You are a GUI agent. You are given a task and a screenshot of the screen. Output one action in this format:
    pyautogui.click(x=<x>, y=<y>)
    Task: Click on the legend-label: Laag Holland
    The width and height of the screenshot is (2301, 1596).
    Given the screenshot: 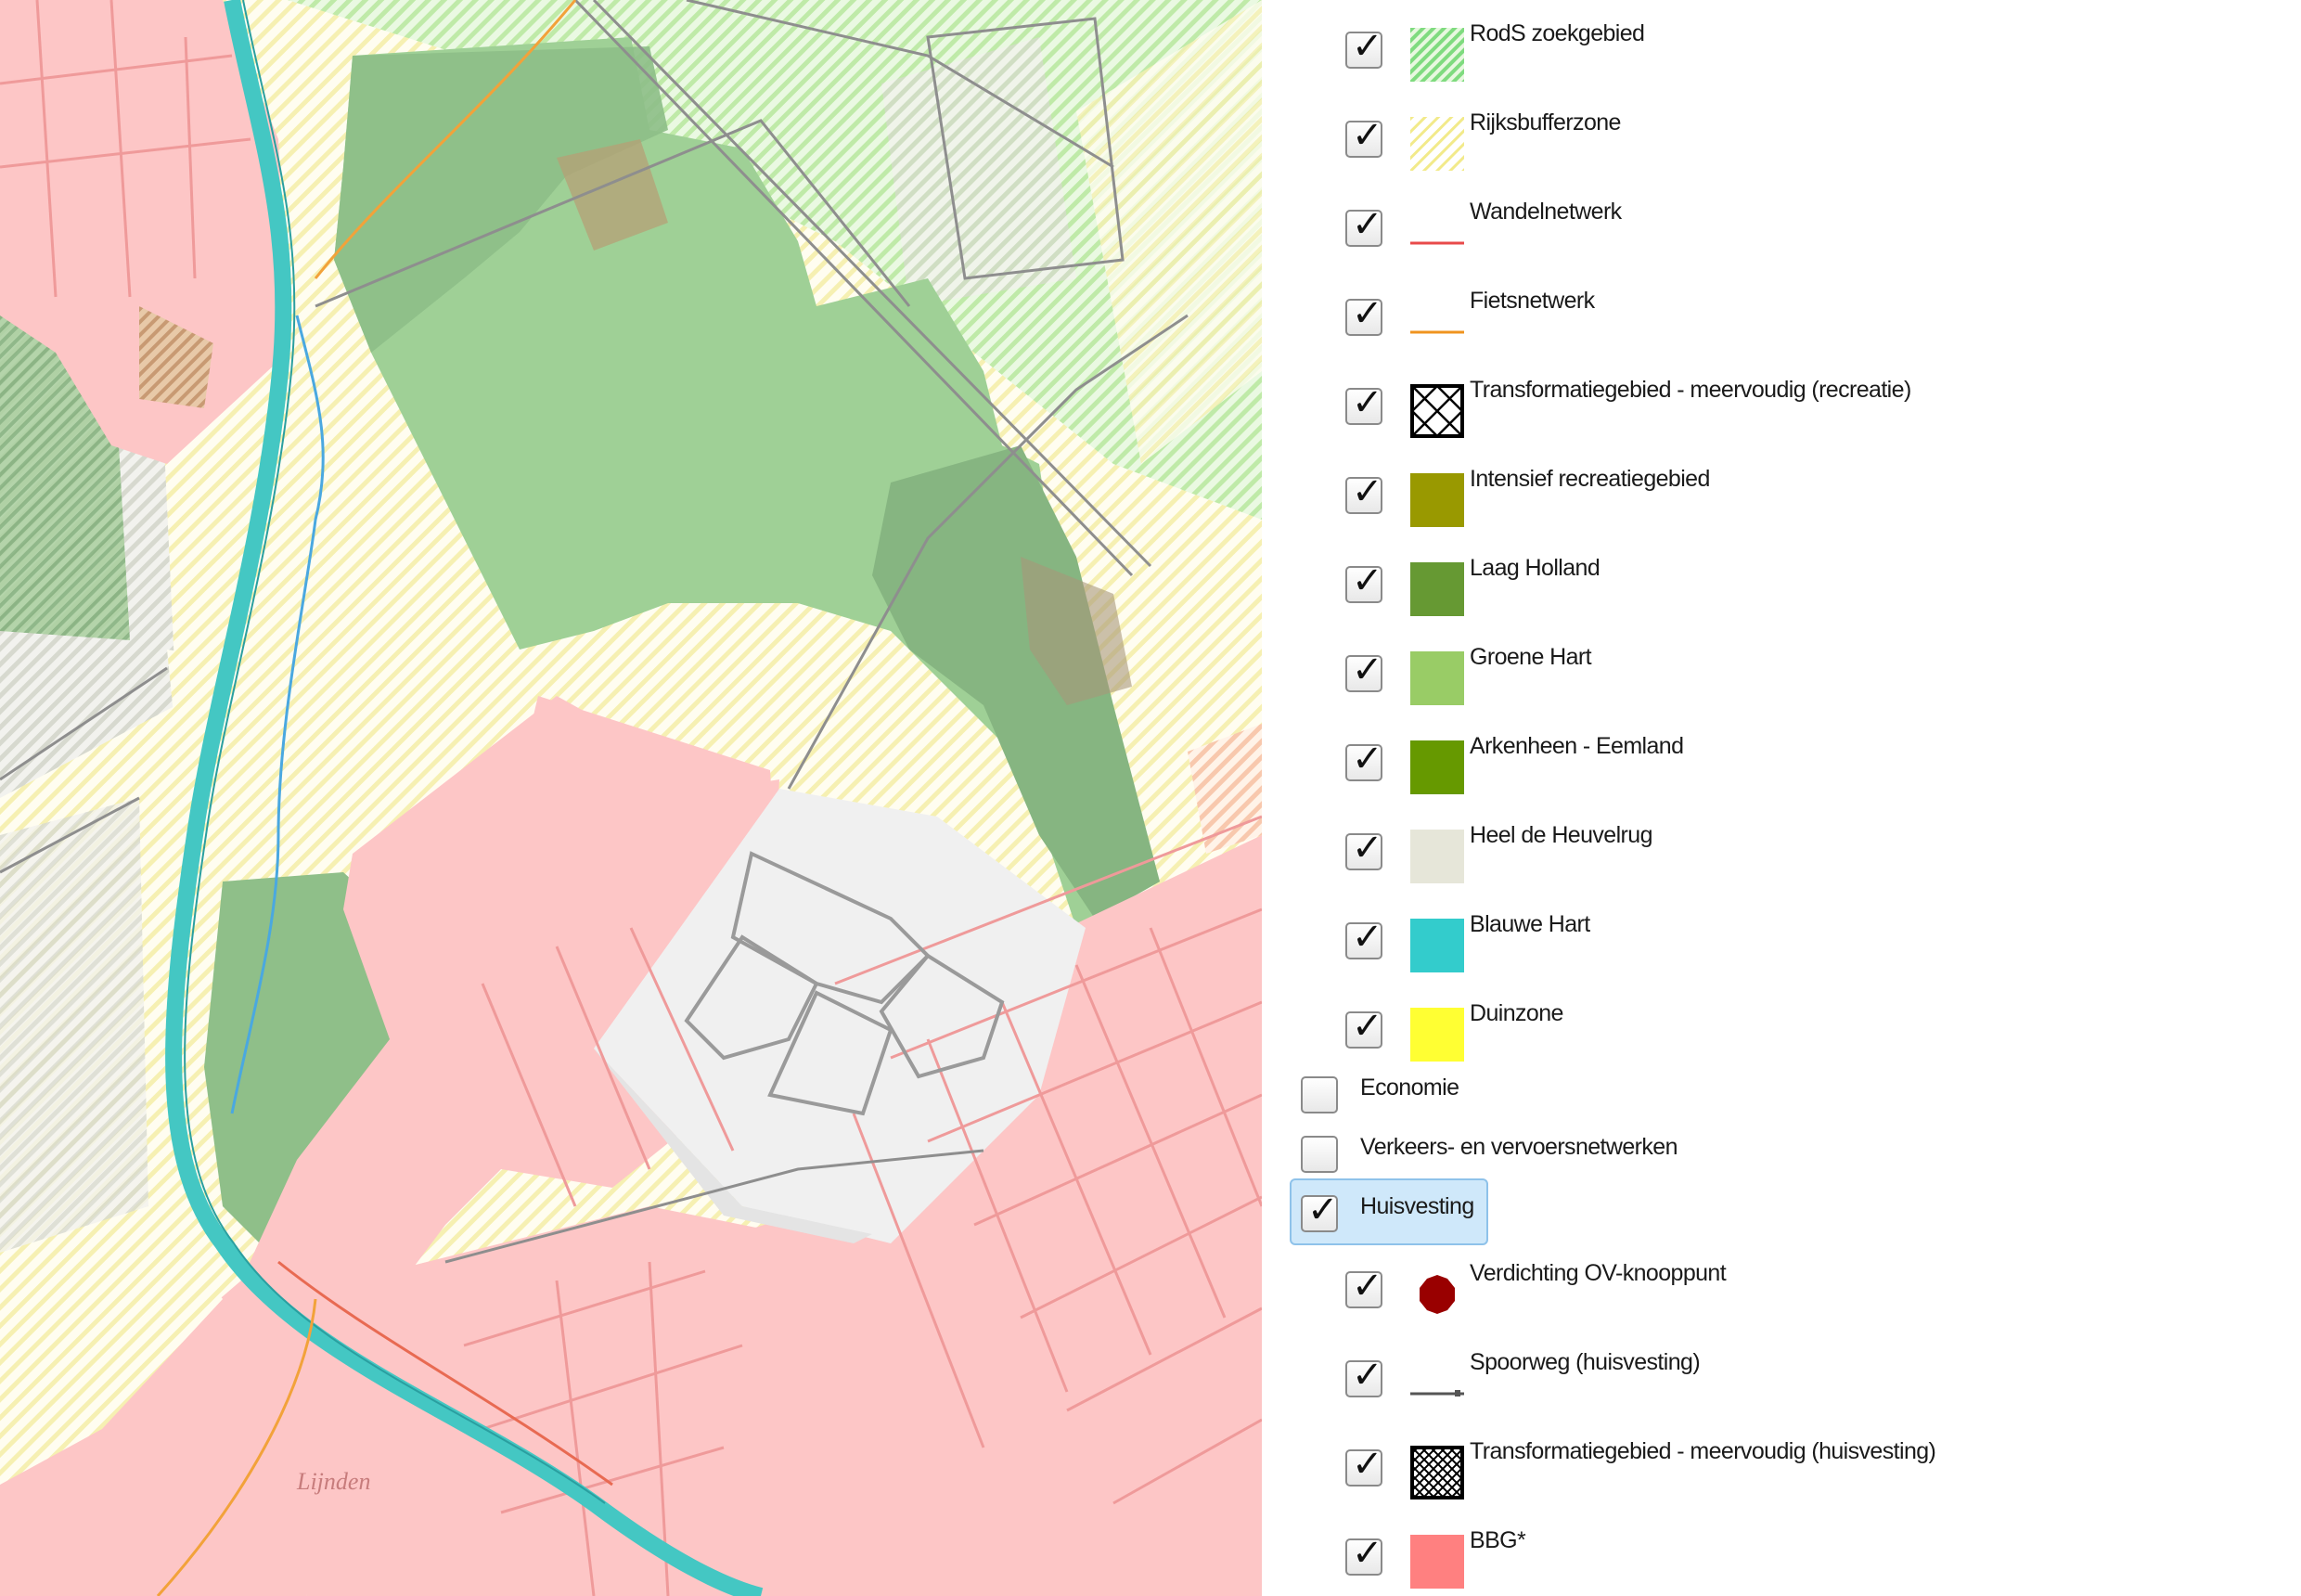 What is the action you would take?
    pyautogui.click(x=1535, y=568)
    